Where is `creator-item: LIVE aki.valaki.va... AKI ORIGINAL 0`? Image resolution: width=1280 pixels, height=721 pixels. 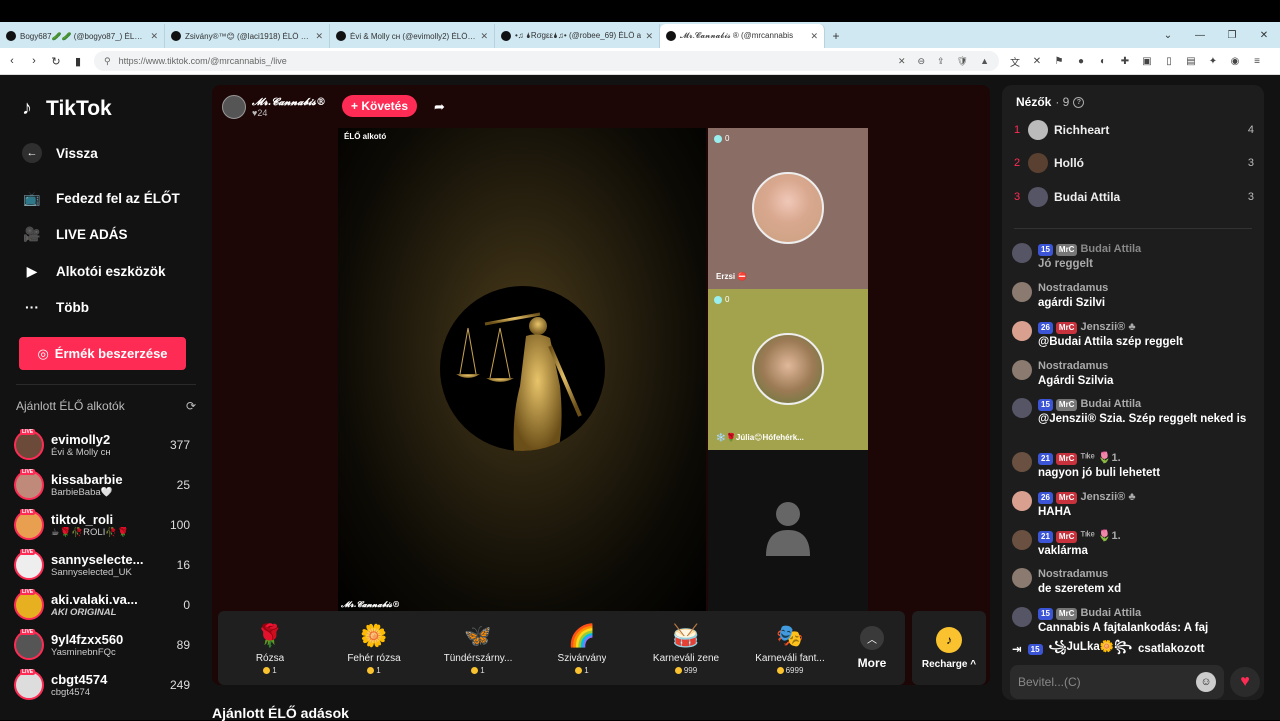 creator-item: LIVE aki.valaki.va... AKI ORIGINAL 0 is located at coordinates (102, 605).